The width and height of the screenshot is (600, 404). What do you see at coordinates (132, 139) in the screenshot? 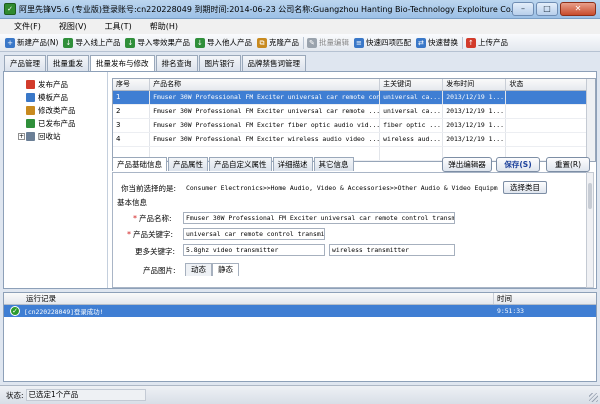
I see `cell-index: 4` at bounding box center [132, 139].